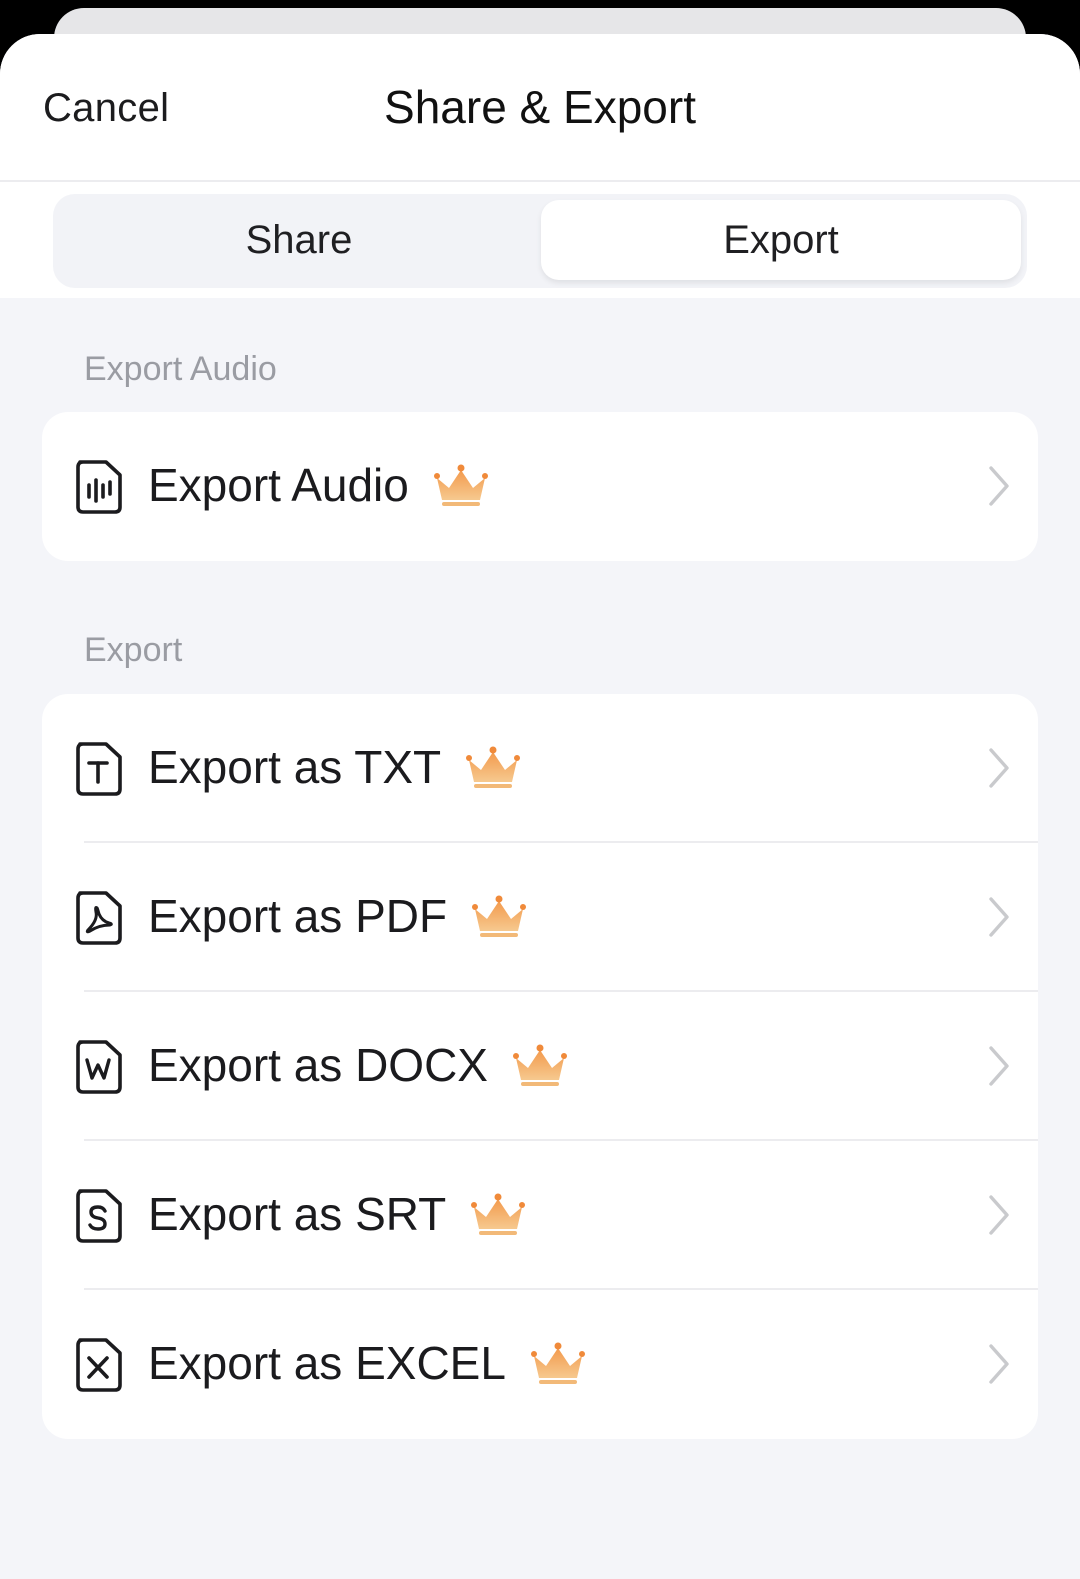 The height and width of the screenshot is (1579, 1080). What do you see at coordinates (99, 487) in the screenshot?
I see `audio-file-icon` at bounding box center [99, 487].